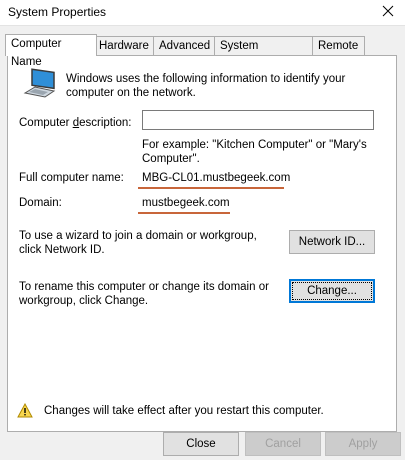 The height and width of the screenshot is (460, 405). Describe the element at coordinates (39, 83) in the screenshot. I see `computer-icon` at that location.